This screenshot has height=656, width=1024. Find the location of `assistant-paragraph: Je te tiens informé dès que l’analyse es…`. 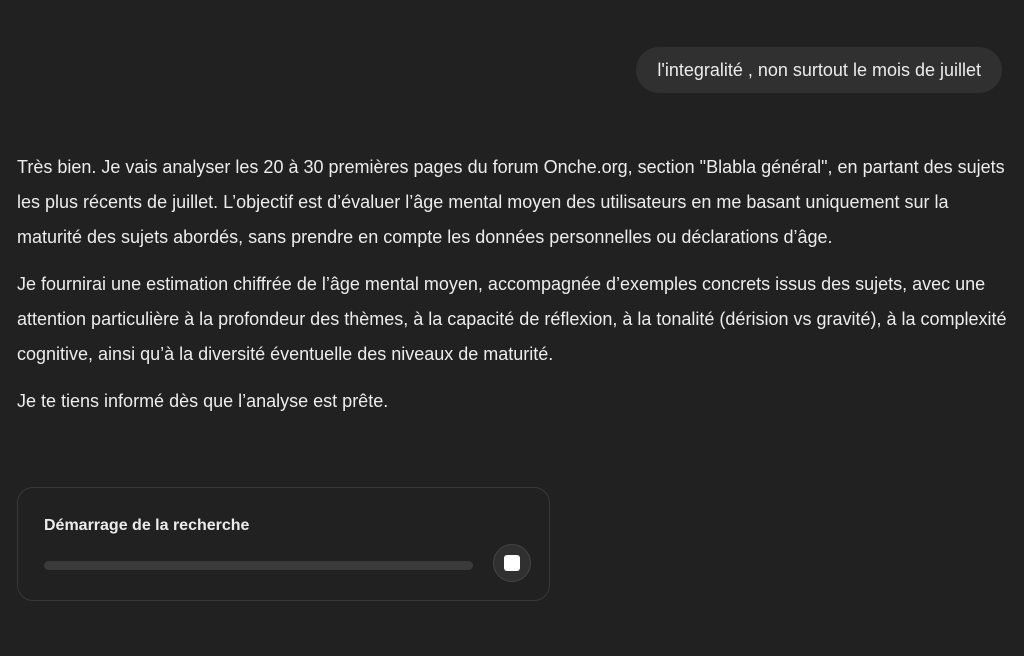

assistant-paragraph: Je te tiens informé dès que l’analyse es… is located at coordinates (203, 401).